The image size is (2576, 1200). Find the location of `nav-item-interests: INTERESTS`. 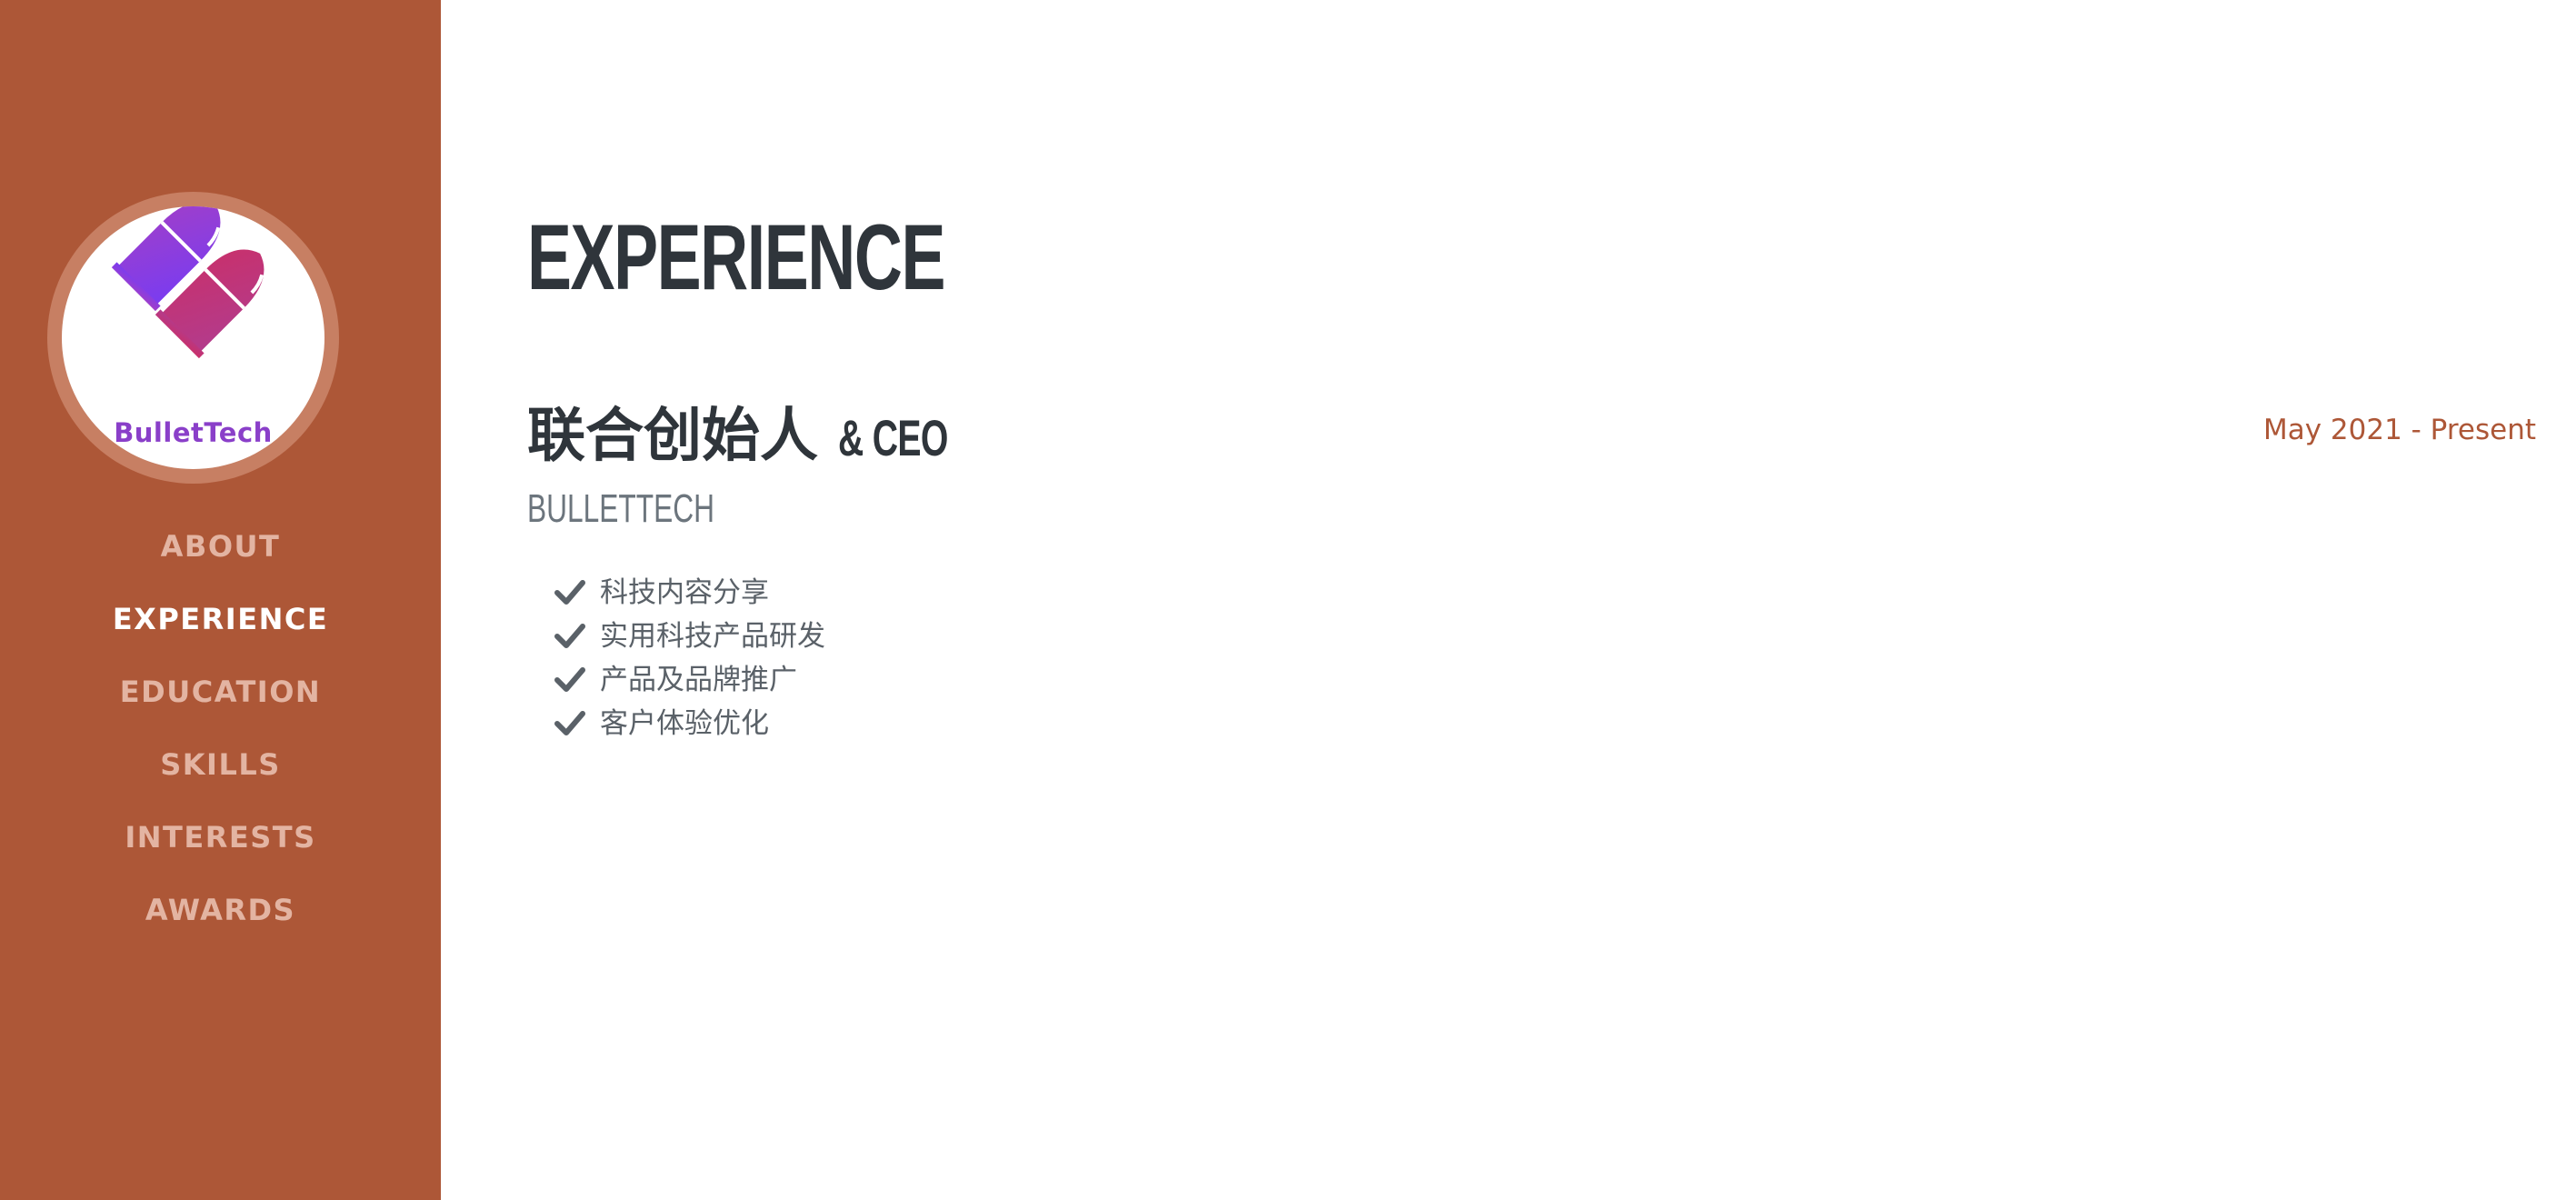

nav-item-interests: INTERESTS is located at coordinates (220, 850).